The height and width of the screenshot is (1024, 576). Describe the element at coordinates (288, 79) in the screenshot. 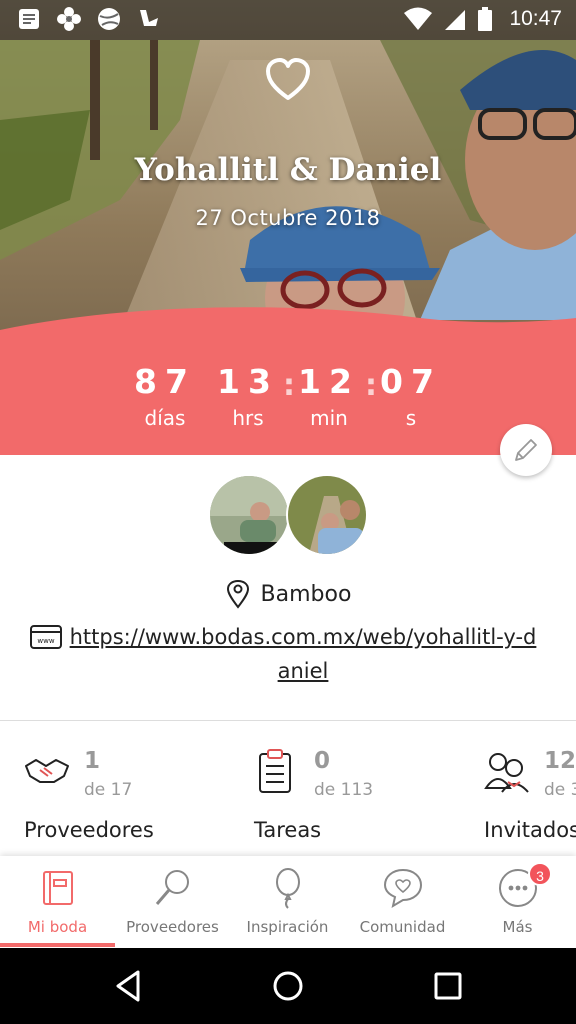

I see `heart-logo-icon` at that location.